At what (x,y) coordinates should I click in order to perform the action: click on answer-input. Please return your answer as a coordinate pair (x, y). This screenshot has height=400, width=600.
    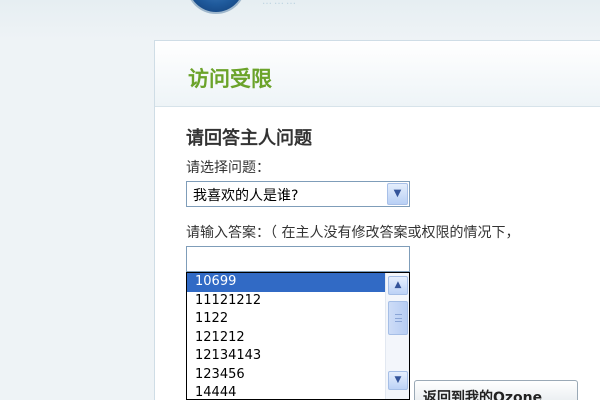
    Looking at the image, I should click on (298, 259).